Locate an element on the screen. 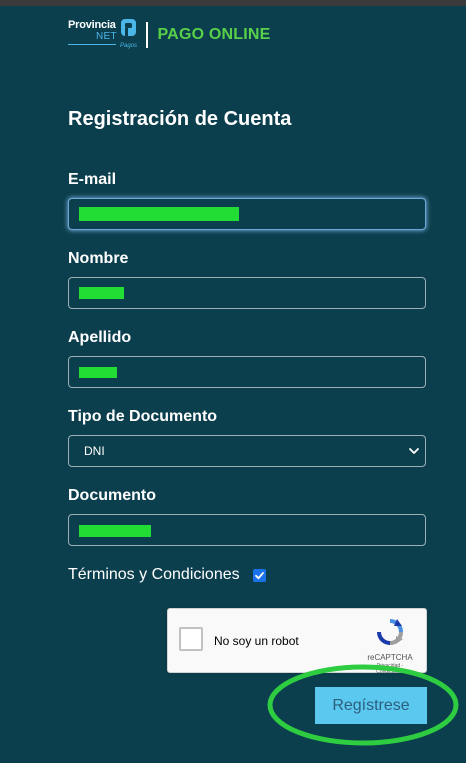  browser-top-bar is located at coordinates (233, 3).